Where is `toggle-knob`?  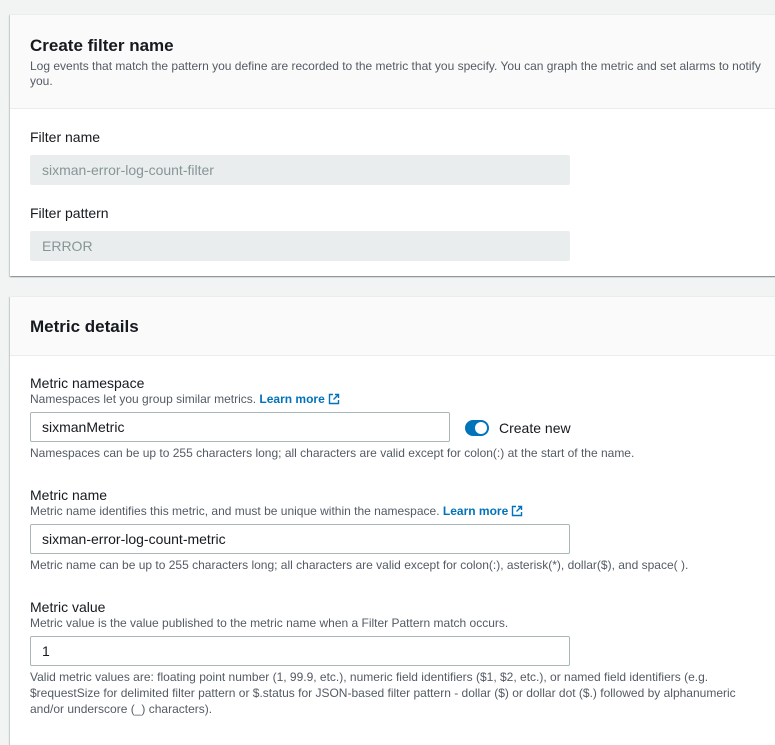
toggle-knob is located at coordinates (481, 428).